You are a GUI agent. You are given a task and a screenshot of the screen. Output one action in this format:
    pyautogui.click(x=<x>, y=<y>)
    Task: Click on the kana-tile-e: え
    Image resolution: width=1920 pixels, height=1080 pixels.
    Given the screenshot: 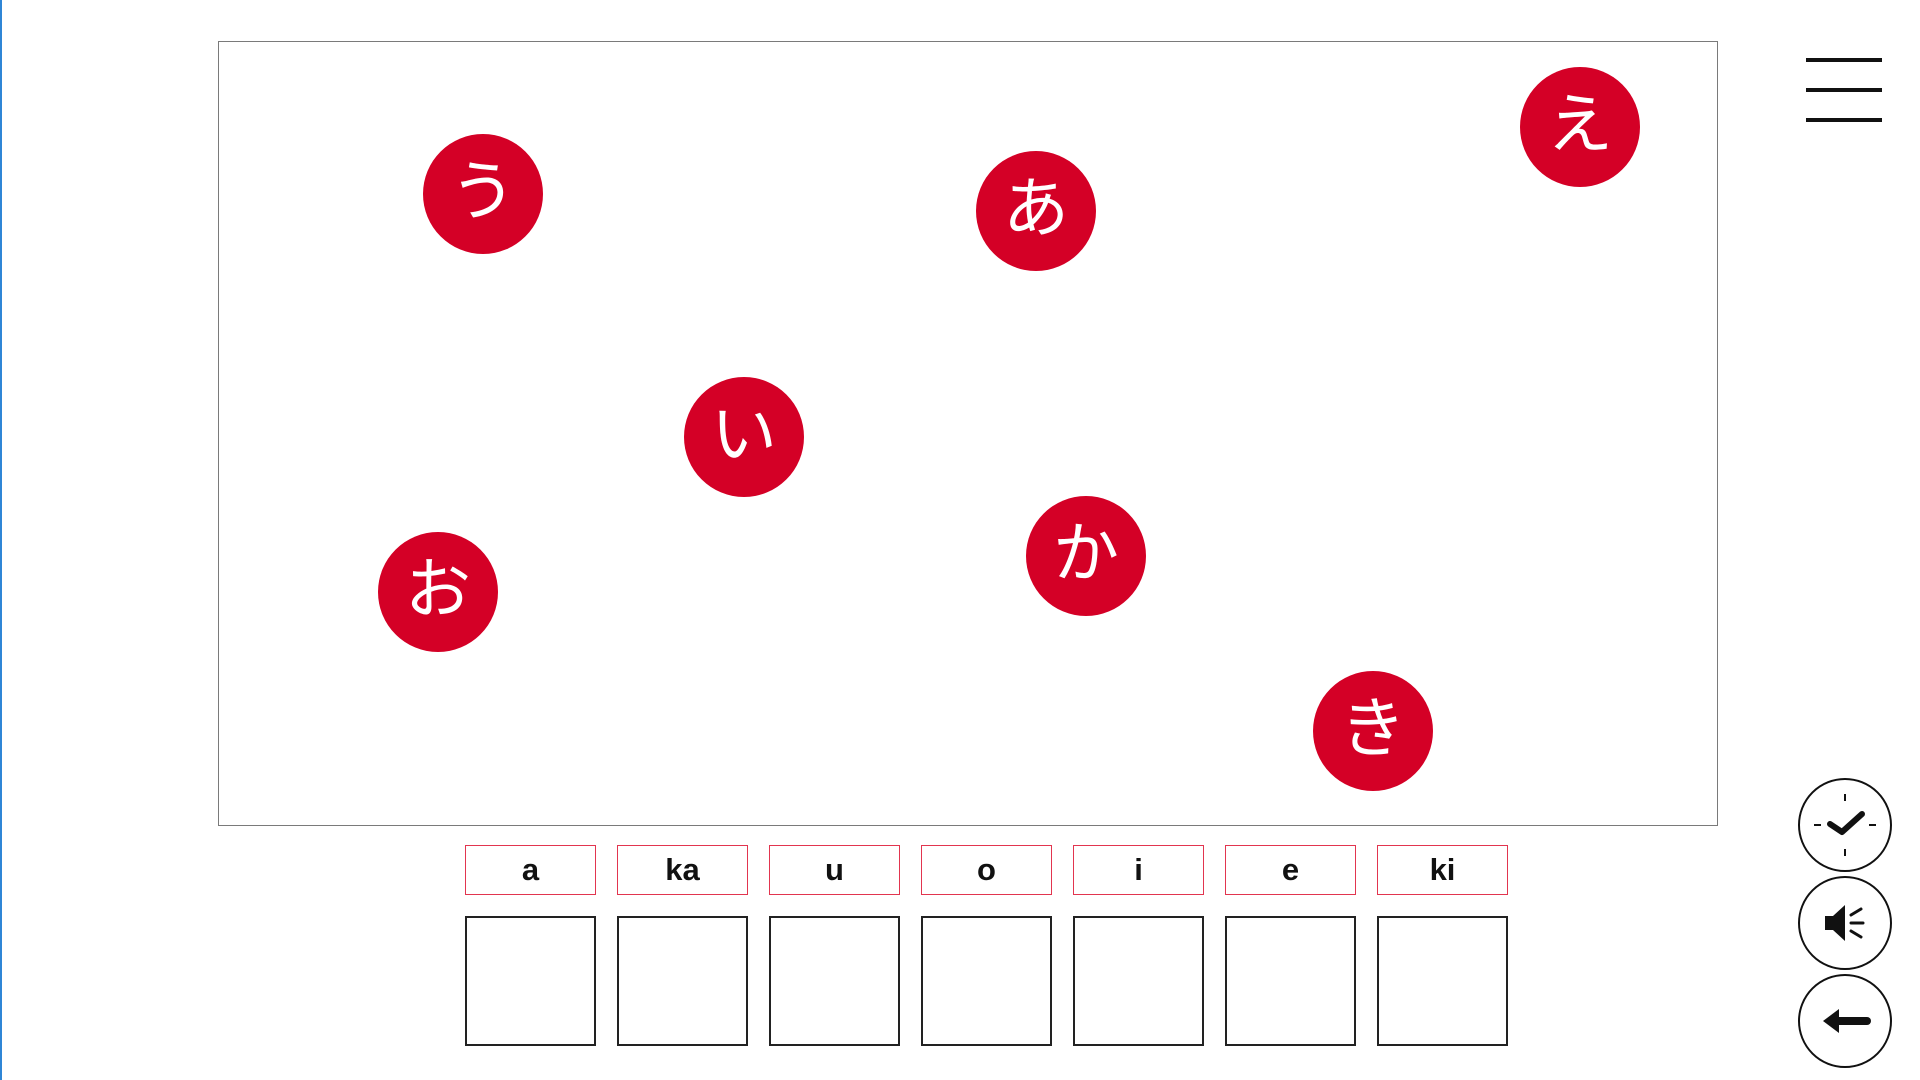 What is the action you would take?
    pyautogui.click(x=1580, y=127)
    